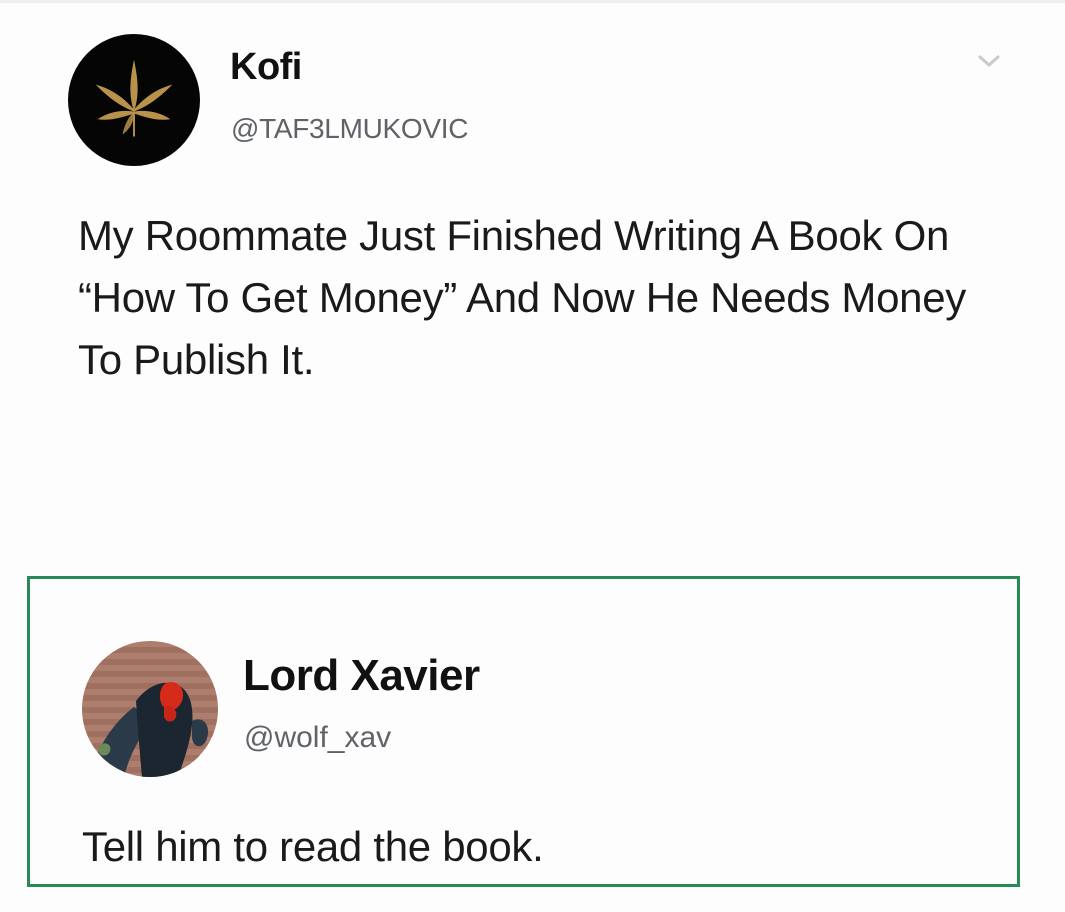  What do you see at coordinates (313, 846) in the screenshot?
I see `reply-text: Tell him to read the book.` at bounding box center [313, 846].